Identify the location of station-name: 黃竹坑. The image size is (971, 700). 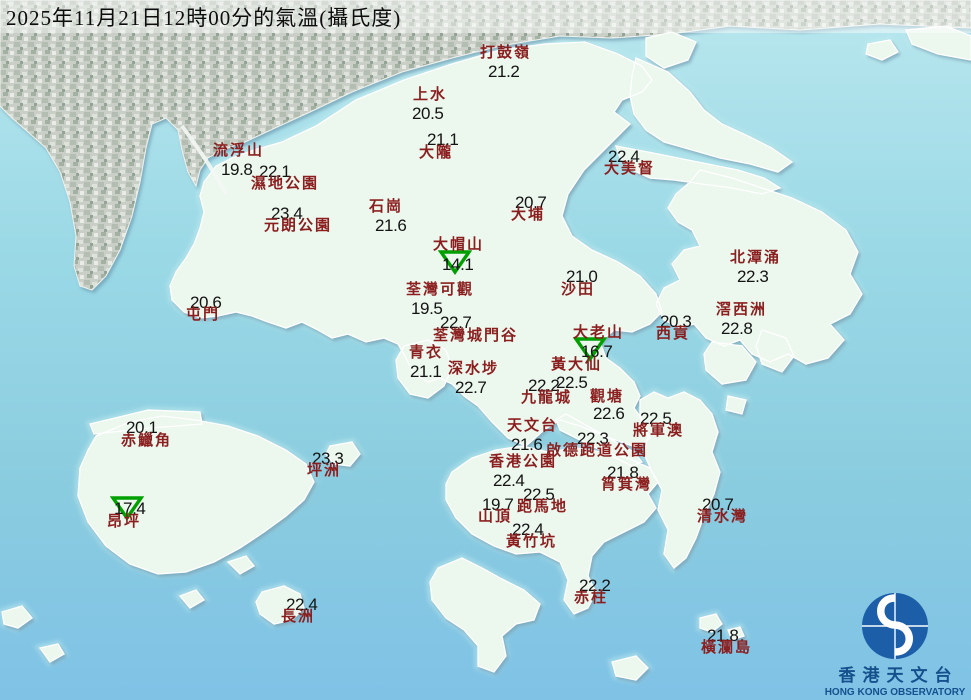
(532, 542).